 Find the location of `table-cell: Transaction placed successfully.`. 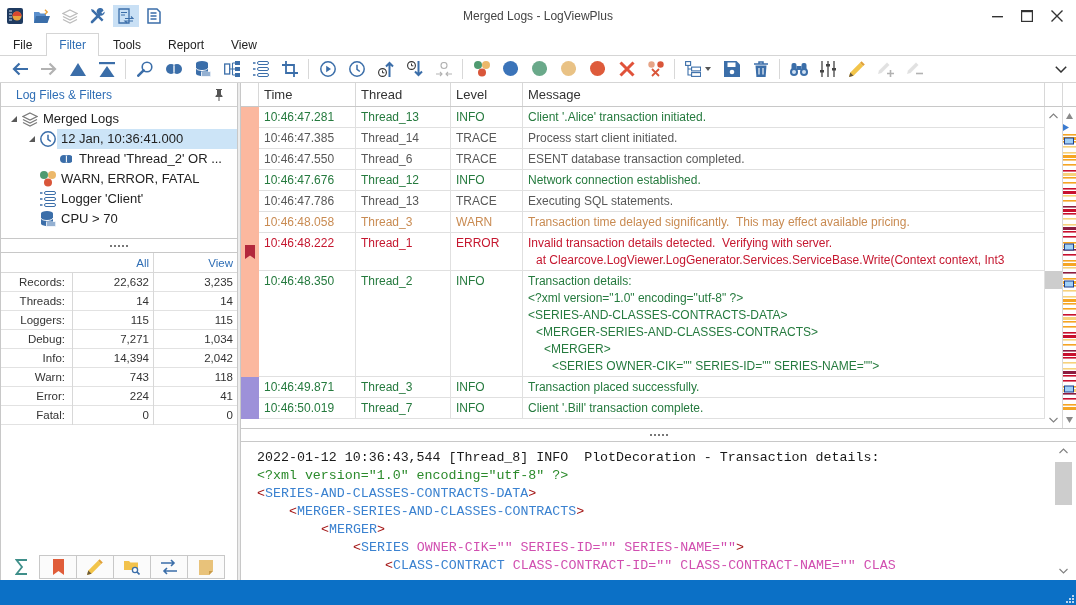

table-cell: Transaction placed successfully. is located at coordinates (784, 387).